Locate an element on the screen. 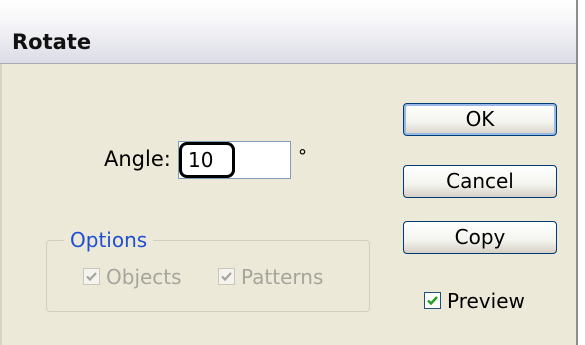  copy-button: Copy is located at coordinates (480, 237).